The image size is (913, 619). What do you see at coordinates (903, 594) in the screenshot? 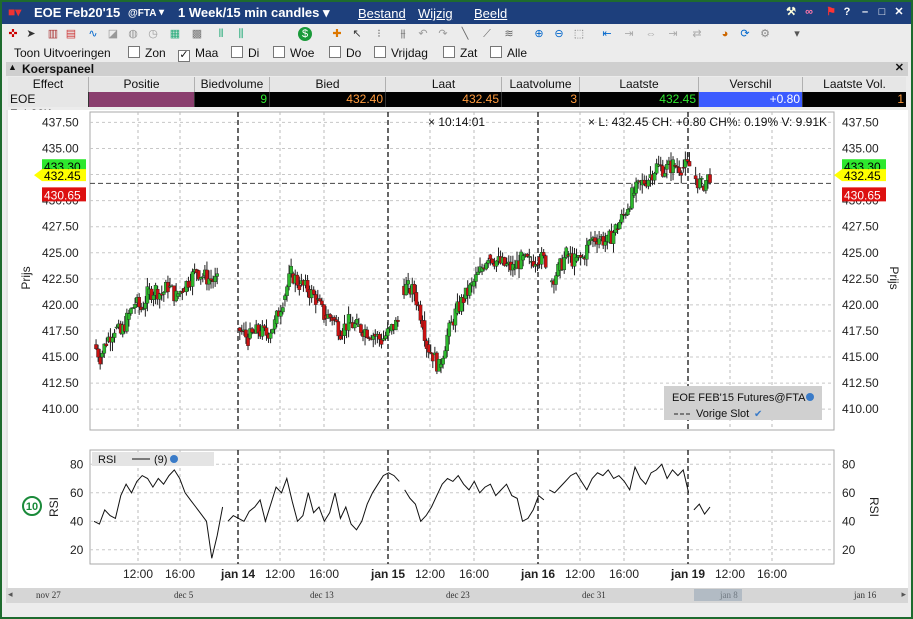
I see `scroll-right-arrow-icon: ▸` at bounding box center [903, 594].